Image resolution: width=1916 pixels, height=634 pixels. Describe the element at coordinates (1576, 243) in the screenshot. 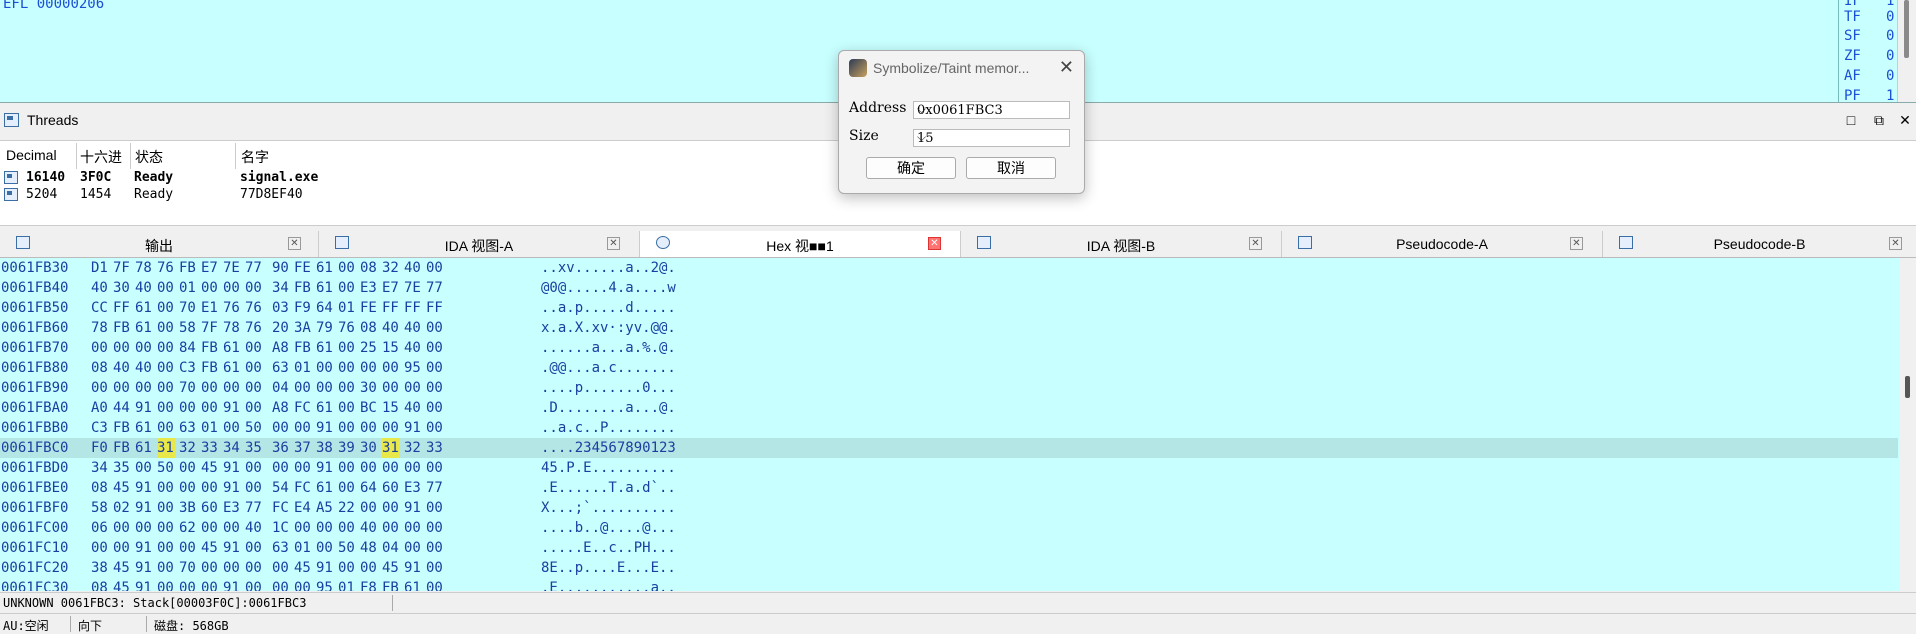

I see `tab-close-icon: ✕` at that location.